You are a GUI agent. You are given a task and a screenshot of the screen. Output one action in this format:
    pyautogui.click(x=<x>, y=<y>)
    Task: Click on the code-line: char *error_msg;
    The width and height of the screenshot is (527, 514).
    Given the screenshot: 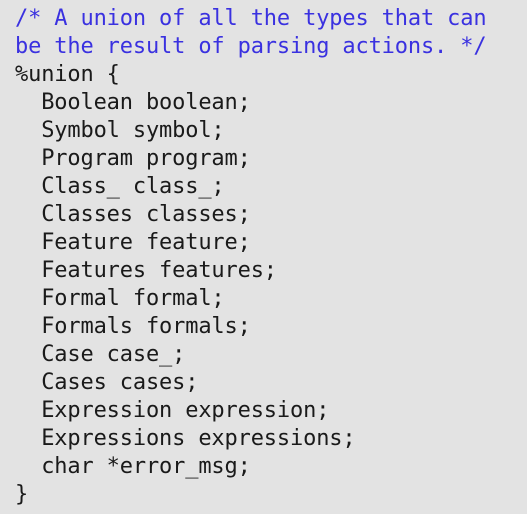 What is the action you would take?
    pyautogui.click(x=133, y=466)
    